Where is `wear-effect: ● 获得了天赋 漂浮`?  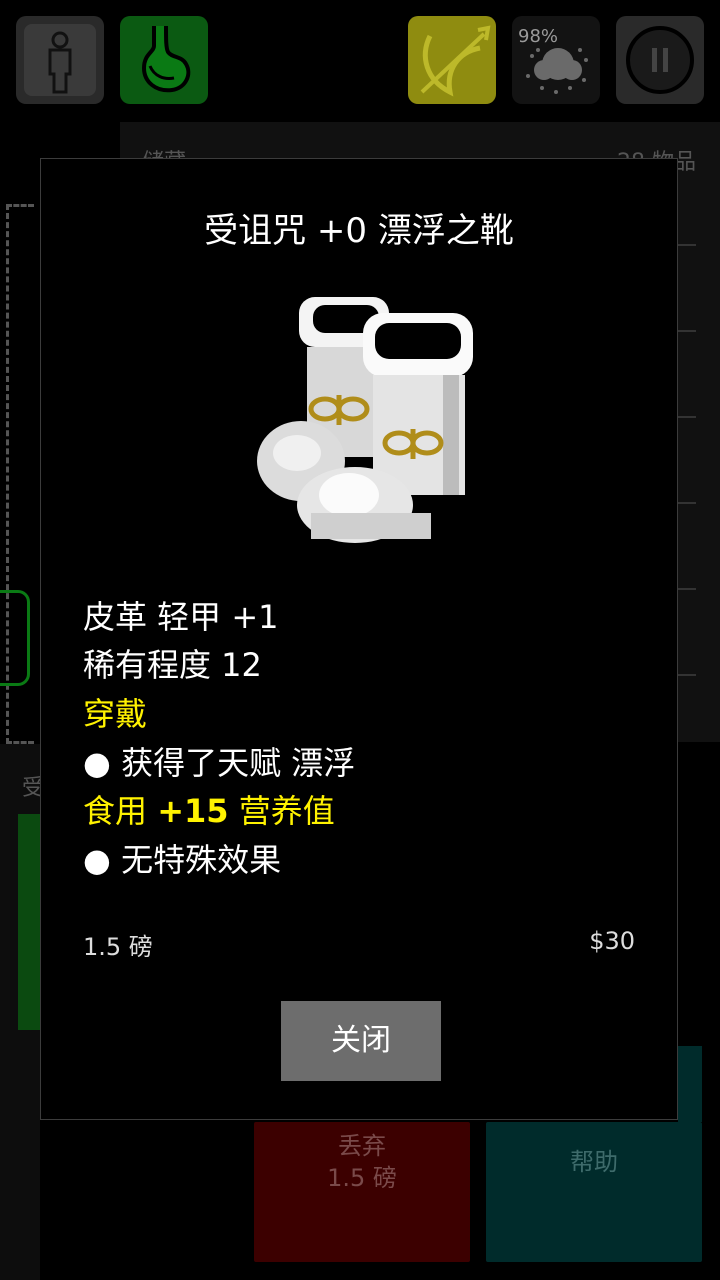 wear-effect: ● 获得了天赋 漂浮 is located at coordinates (219, 763).